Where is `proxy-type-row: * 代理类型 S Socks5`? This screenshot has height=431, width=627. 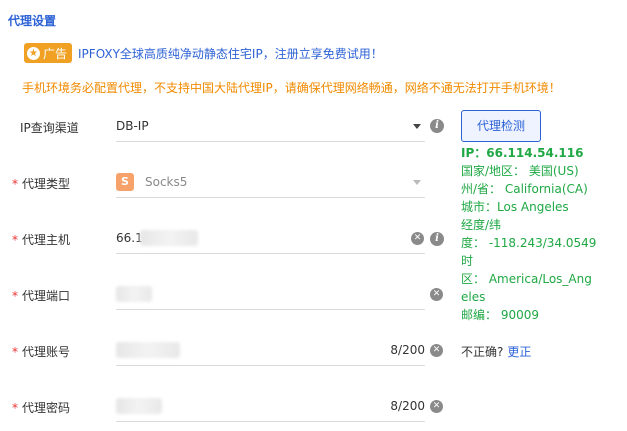
proxy-type-row: * 代理类型 S Socks5 is located at coordinates (225, 183).